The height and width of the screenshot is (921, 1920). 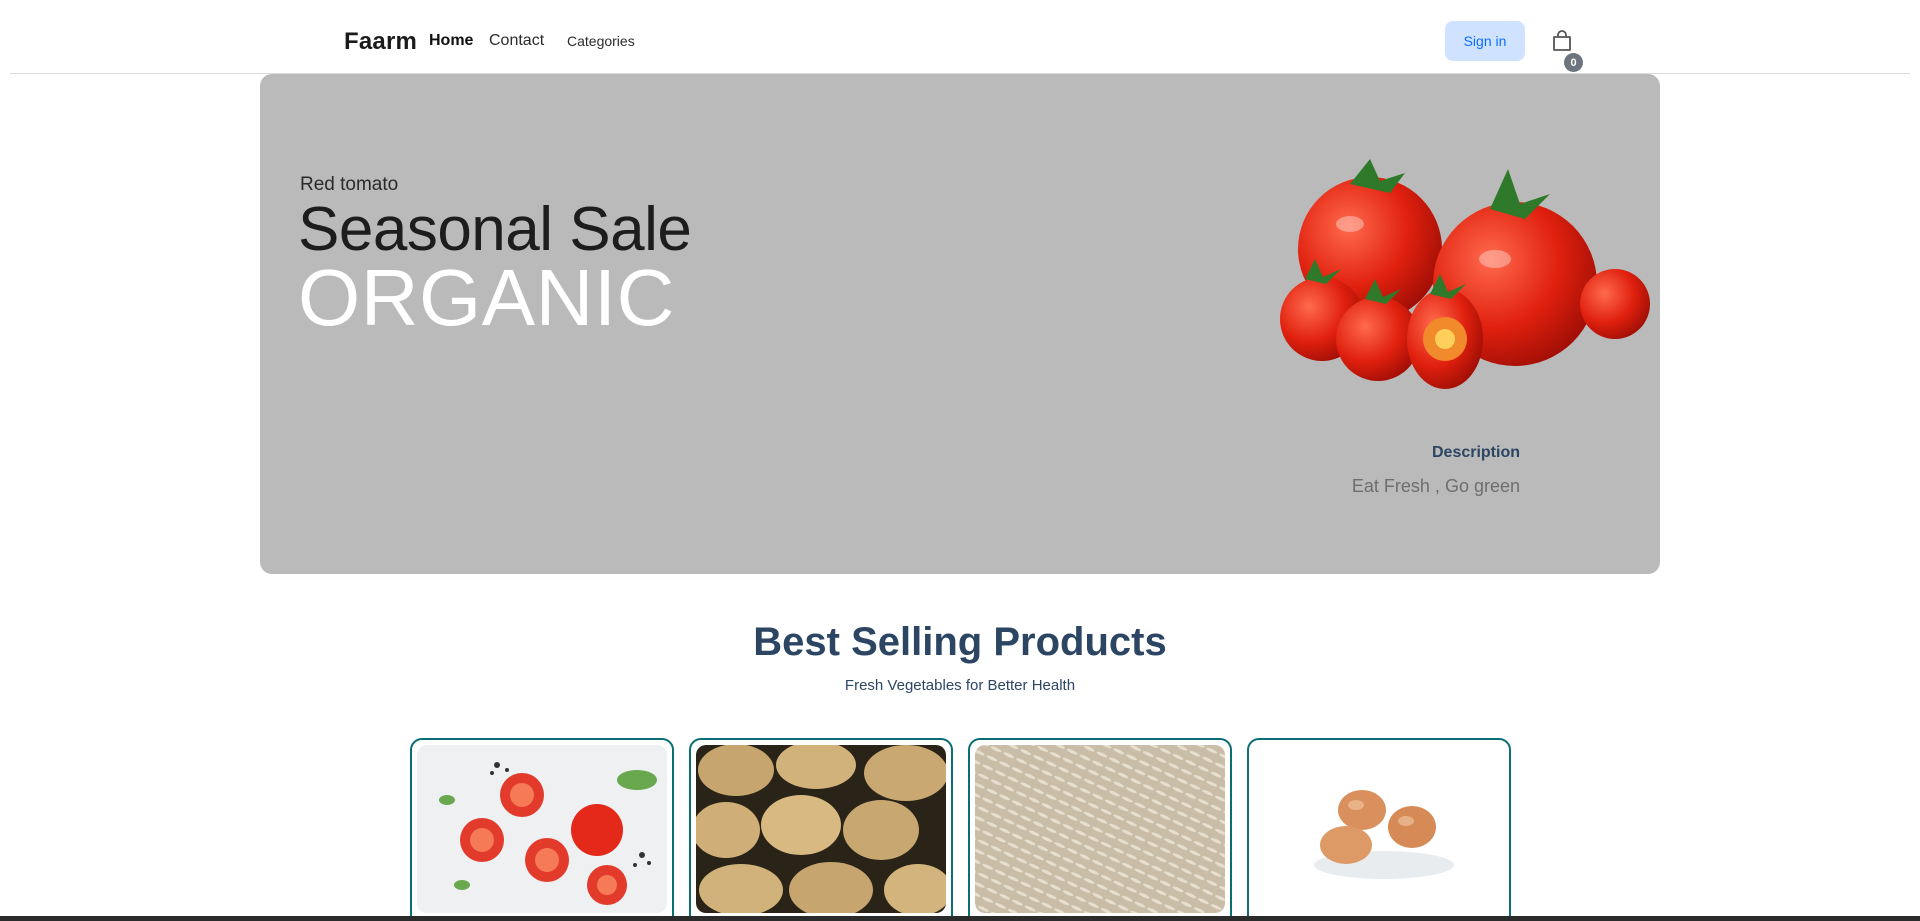 I want to click on rice-image, so click(x=1100, y=829).